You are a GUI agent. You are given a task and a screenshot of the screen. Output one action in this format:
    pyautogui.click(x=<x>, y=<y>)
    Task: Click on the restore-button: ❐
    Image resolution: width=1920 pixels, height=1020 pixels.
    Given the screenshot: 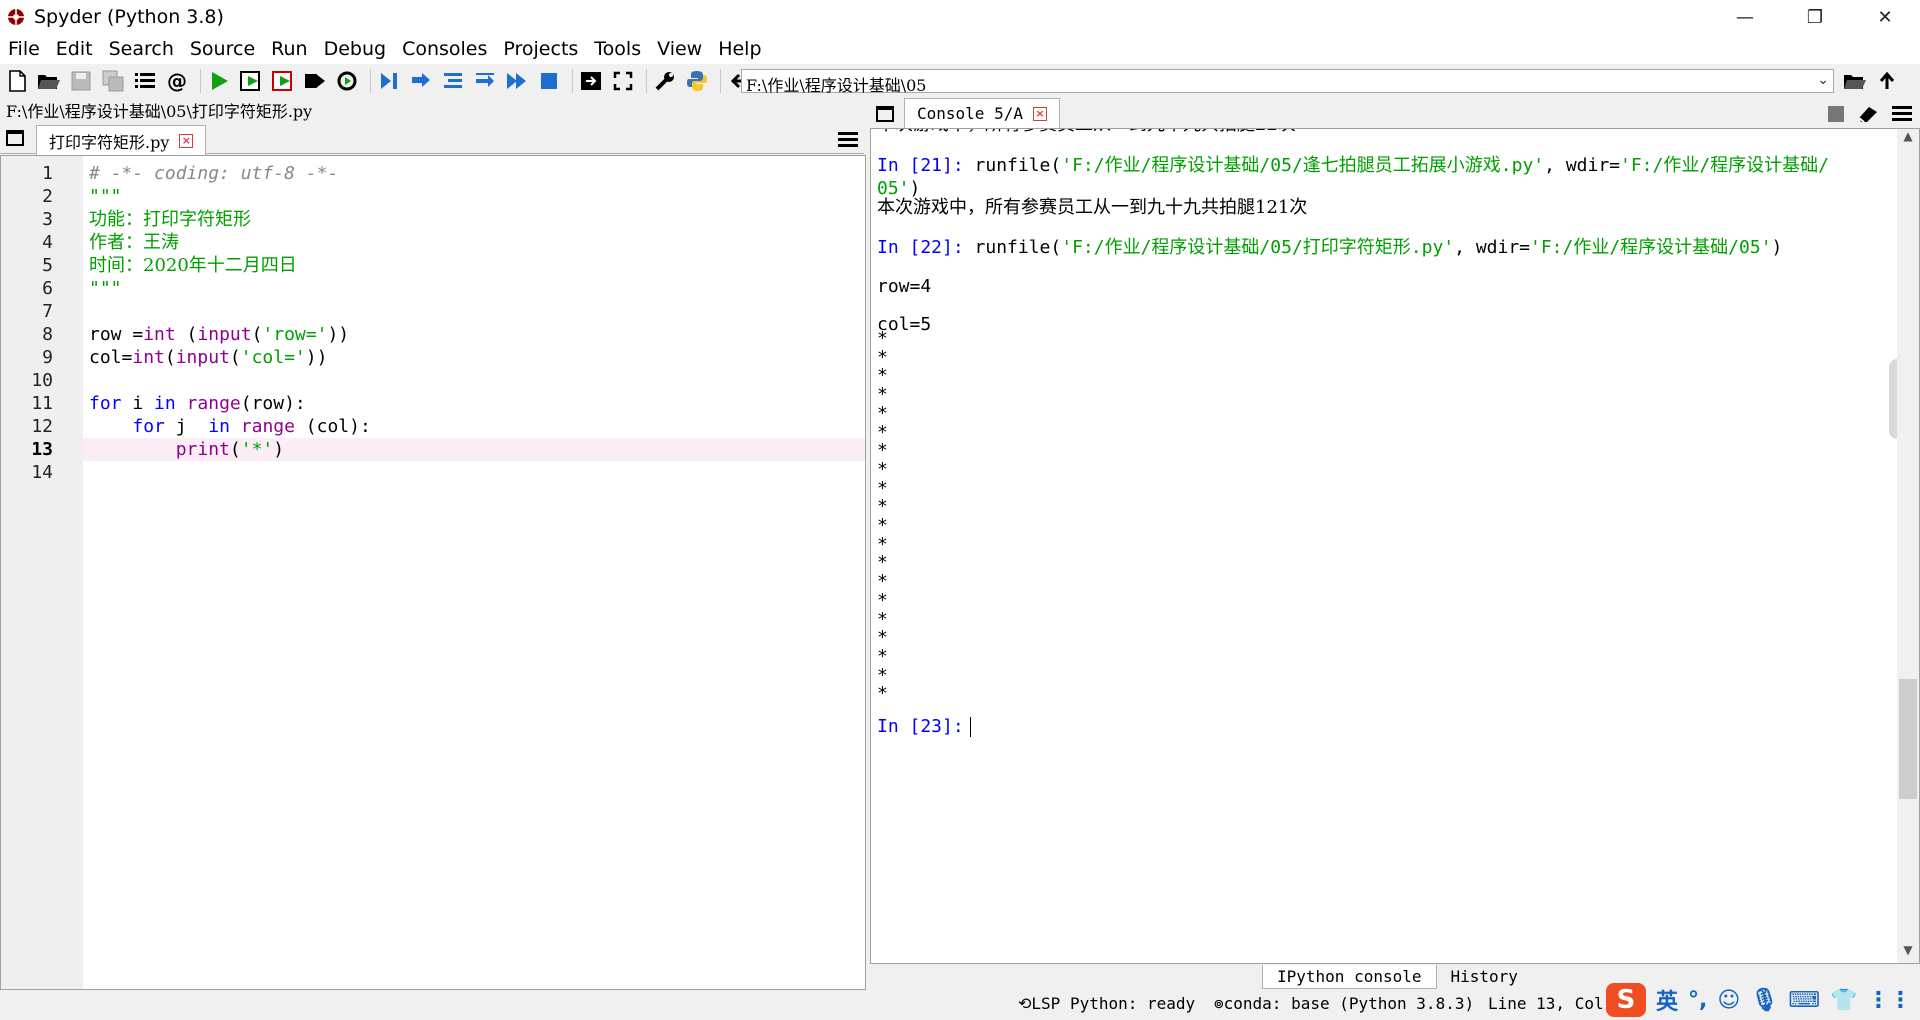 What is the action you would take?
    pyautogui.click(x=1815, y=17)
    